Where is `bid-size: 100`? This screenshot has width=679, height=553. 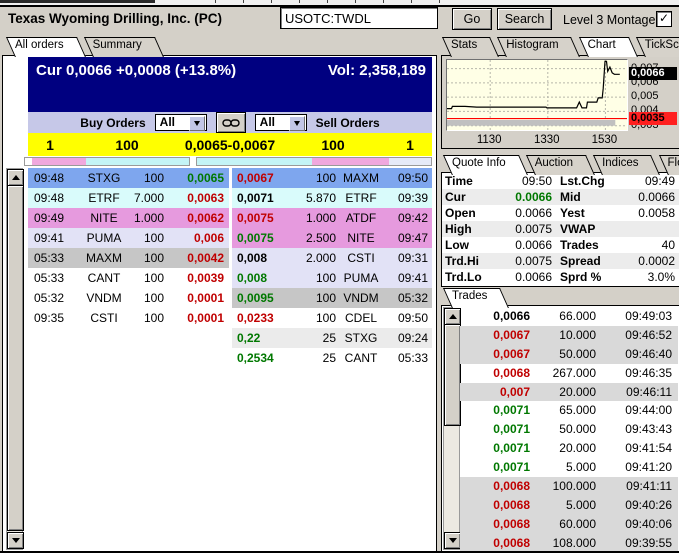
bid-size: 100 is located at coordinates (153, 278).